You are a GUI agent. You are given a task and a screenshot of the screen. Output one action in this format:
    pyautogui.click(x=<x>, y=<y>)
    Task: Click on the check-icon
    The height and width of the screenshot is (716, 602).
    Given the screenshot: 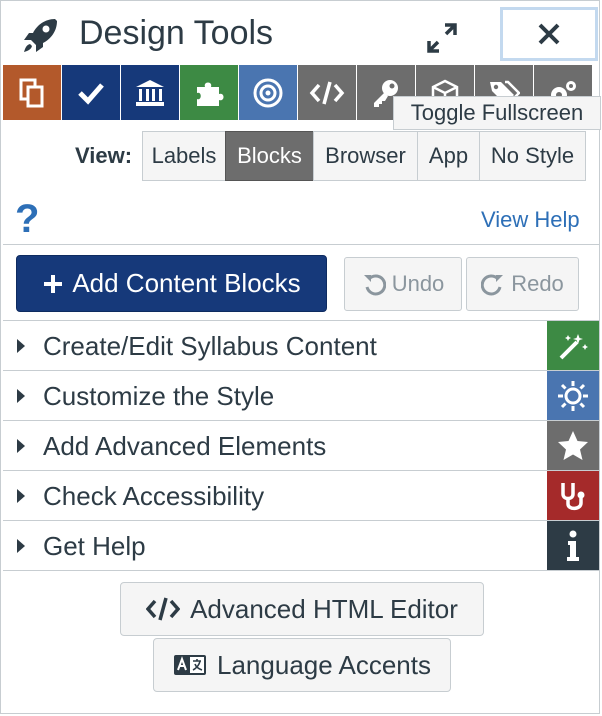 What is the action you would take?
    pyautogui.click(x=91, y=93)
    